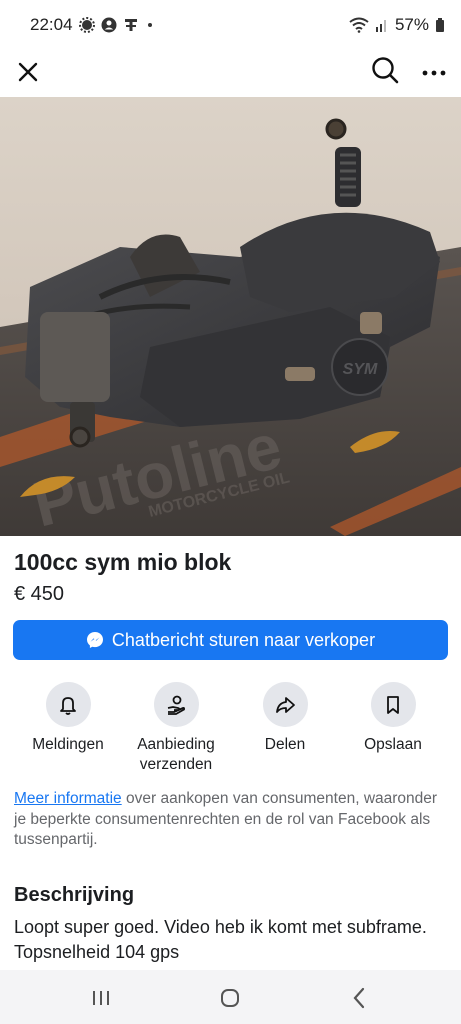 Image resolution: width=461 pixels, height=1024 pixels. I want to click on bell-icon-circle, so click(68, 704).